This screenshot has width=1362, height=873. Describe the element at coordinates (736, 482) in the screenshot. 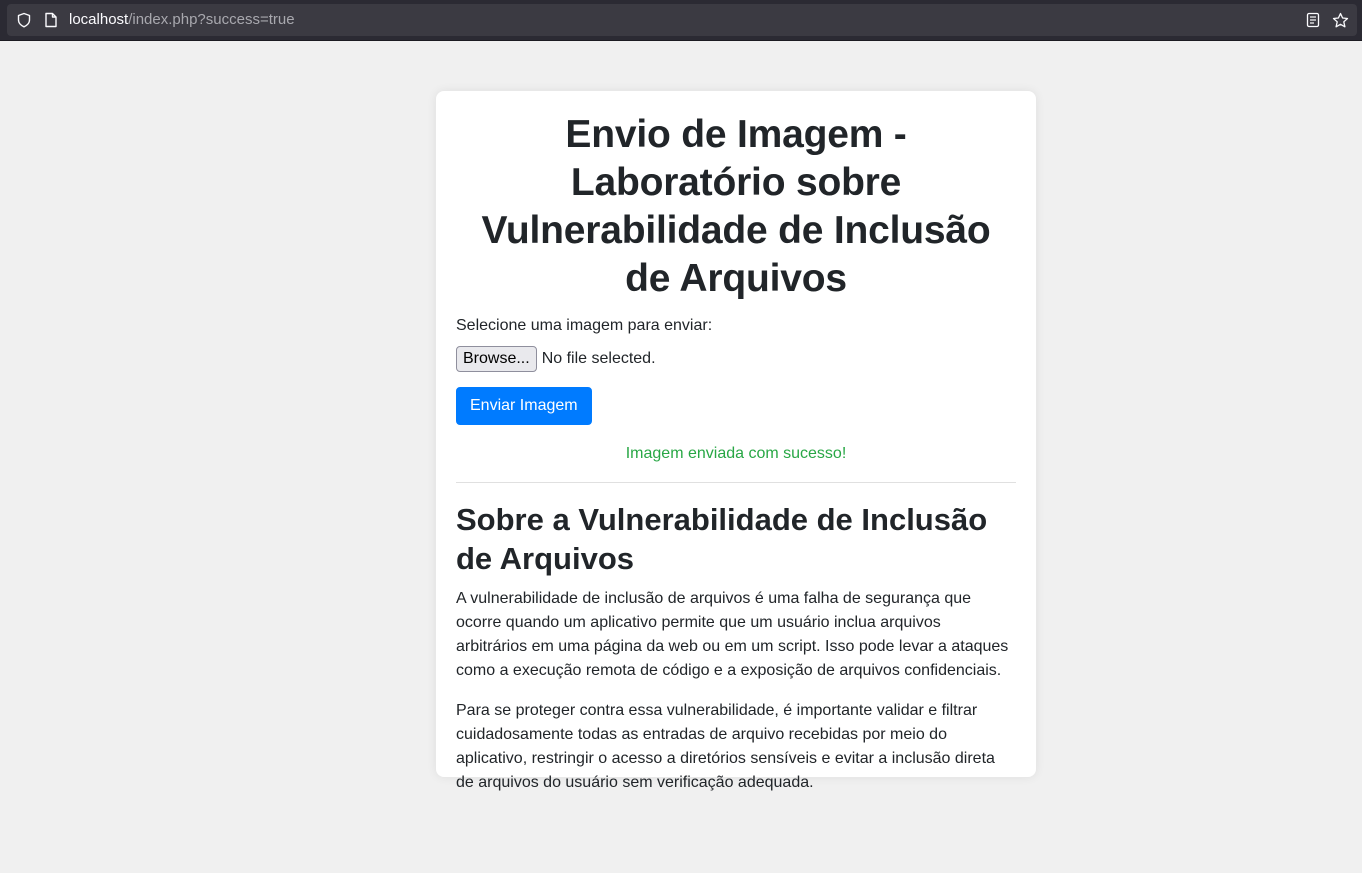

I see `divider` at that location.